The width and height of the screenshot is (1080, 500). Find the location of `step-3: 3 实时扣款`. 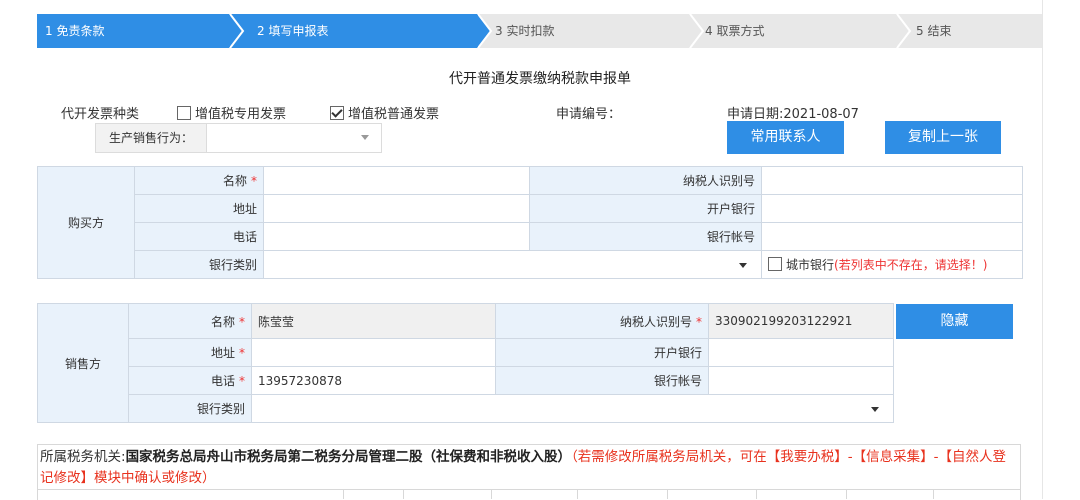

step-3: 3 实时扣款 is located at coordinates (590, 31).